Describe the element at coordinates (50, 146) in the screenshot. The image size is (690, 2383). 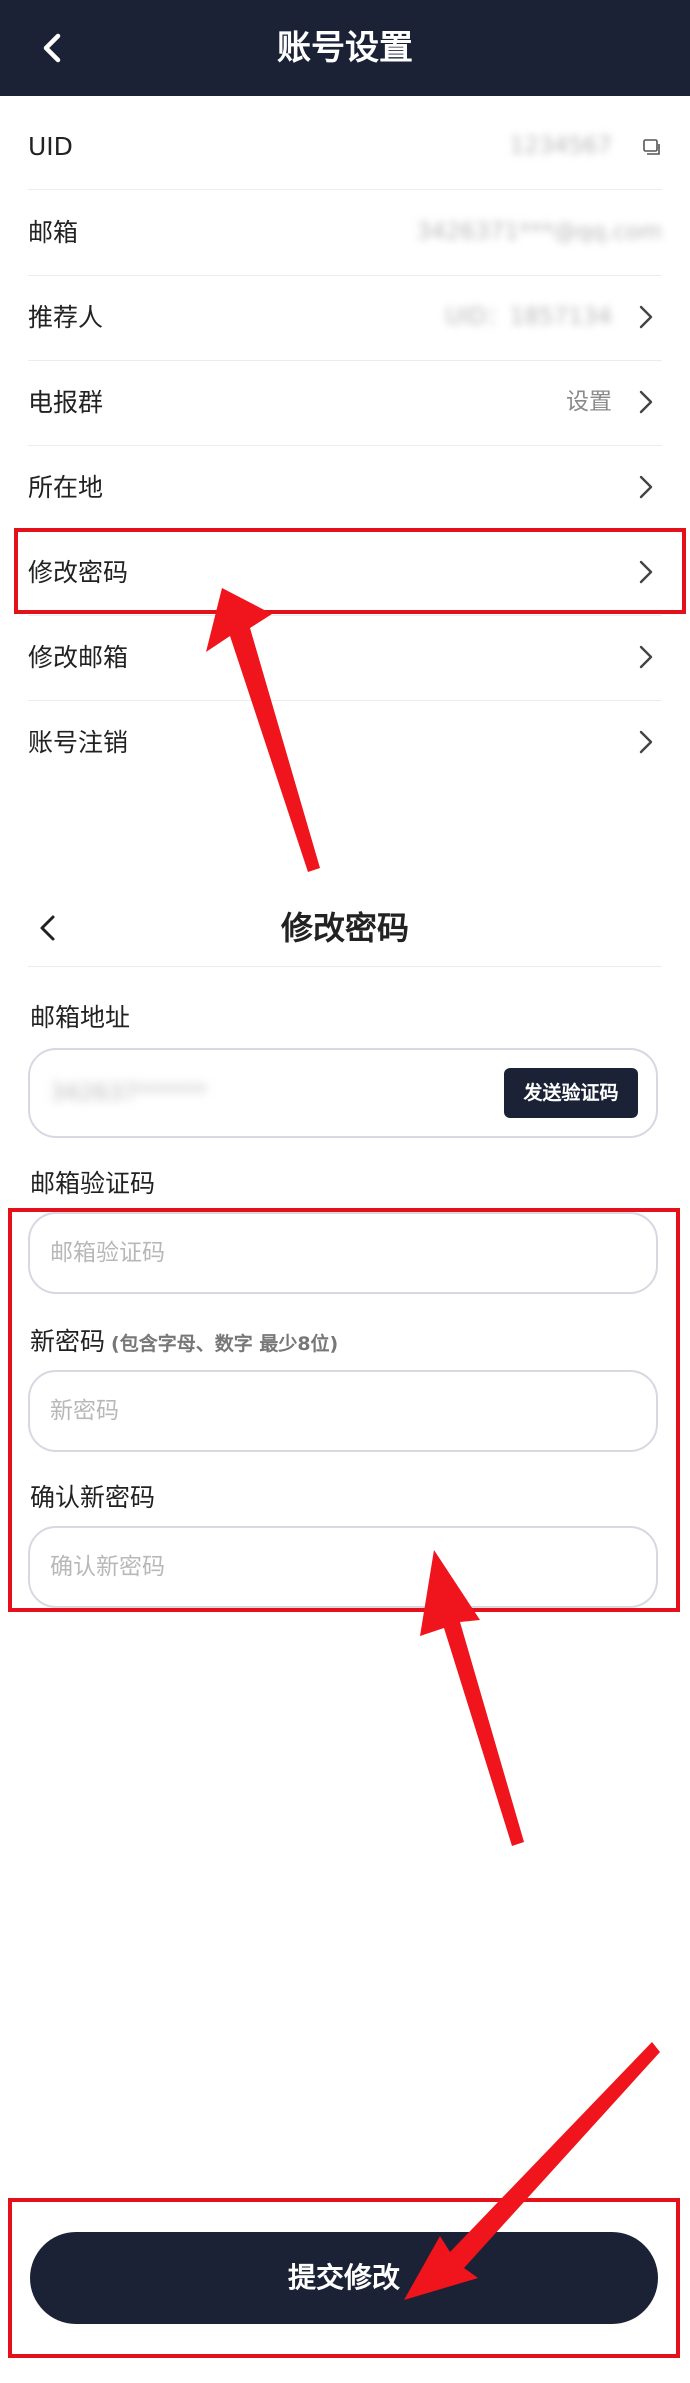
I see `uid-label: UID` at that location.